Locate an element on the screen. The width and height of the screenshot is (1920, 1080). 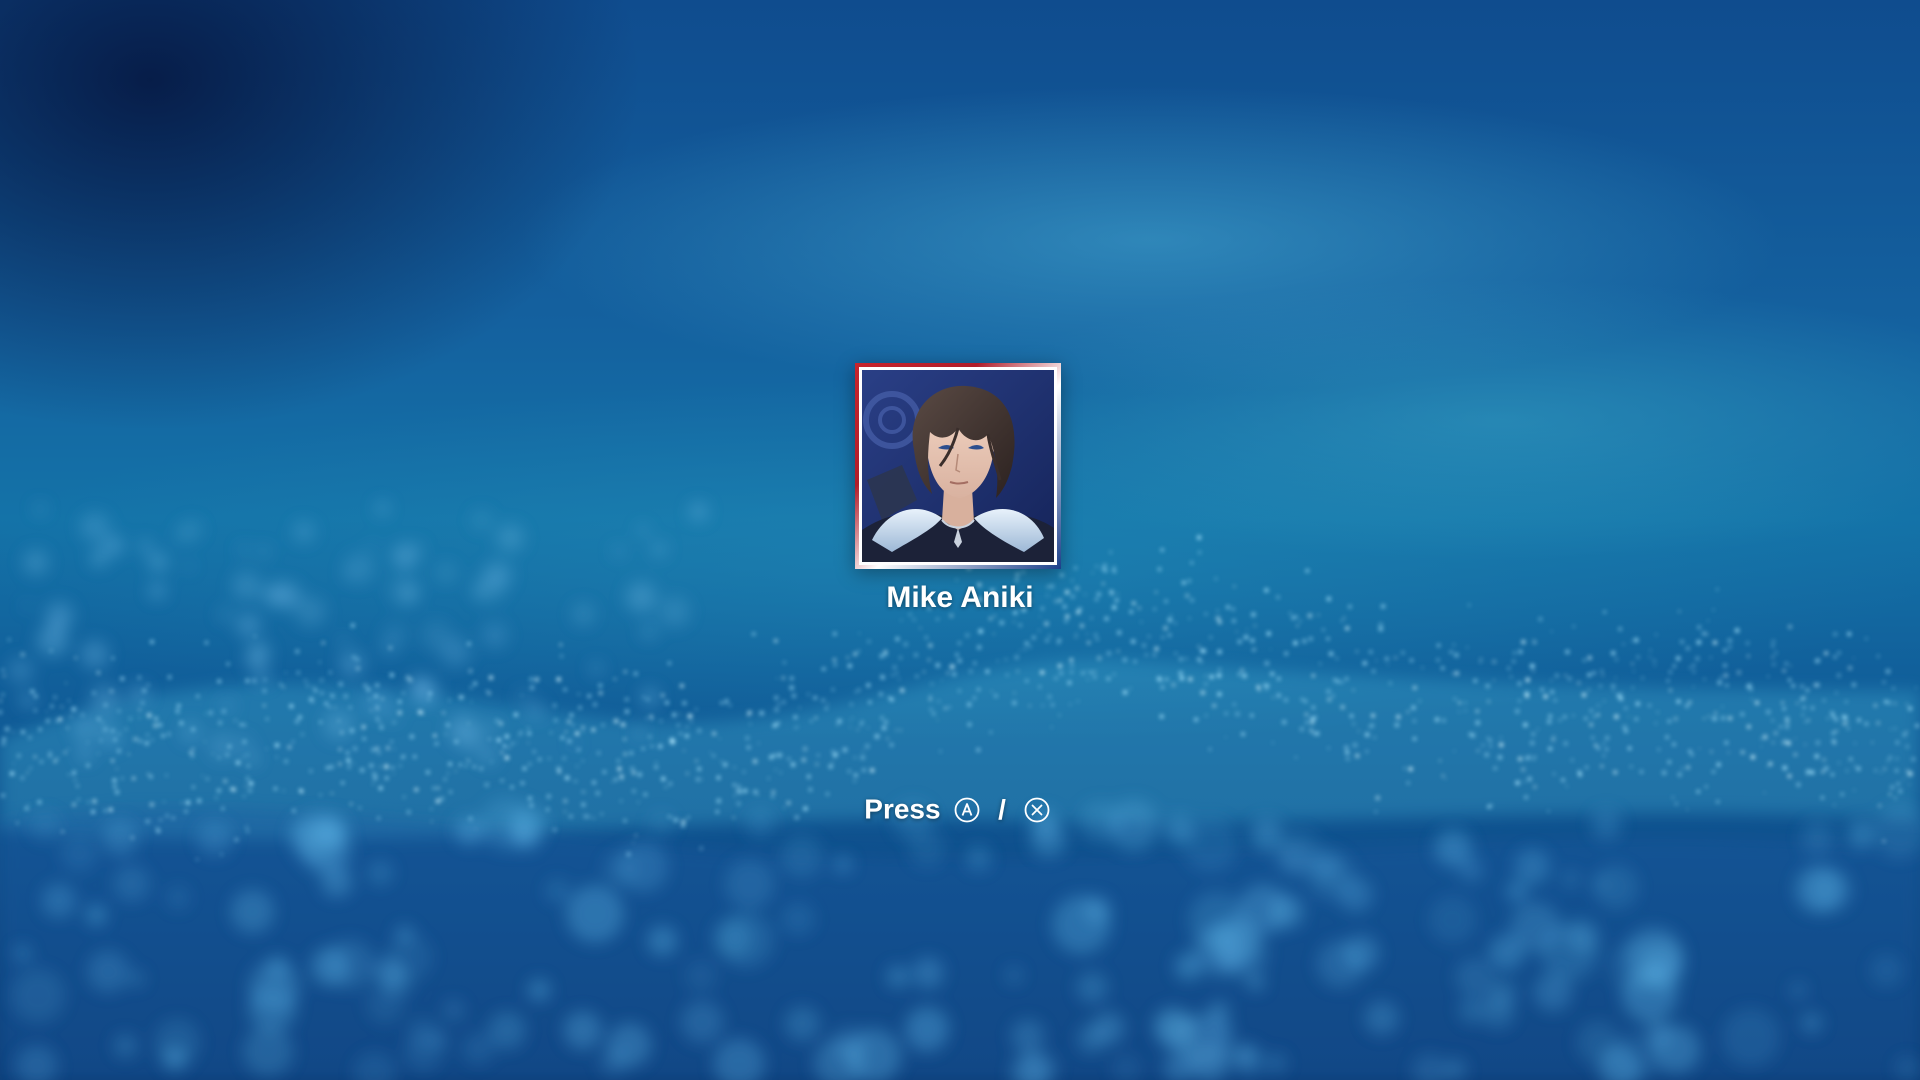
portrait-illustration is located at coordinates (958, 466).